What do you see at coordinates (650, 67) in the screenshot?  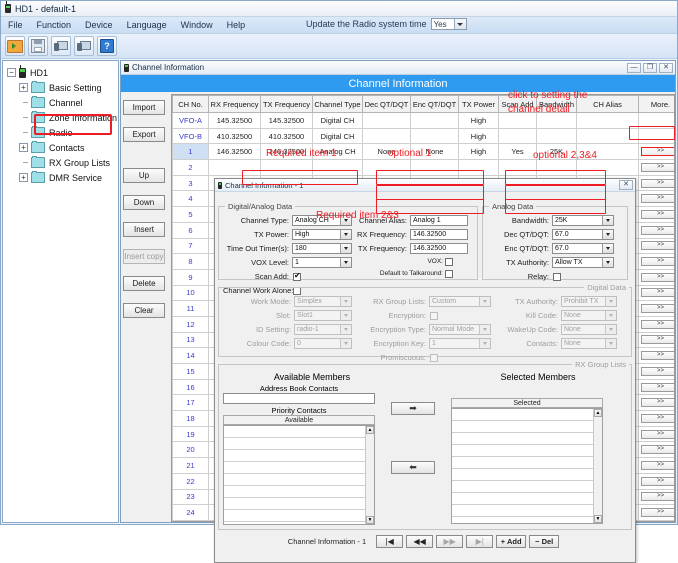 I see `maximize-button: ❐` at bounding box center [650, 67].